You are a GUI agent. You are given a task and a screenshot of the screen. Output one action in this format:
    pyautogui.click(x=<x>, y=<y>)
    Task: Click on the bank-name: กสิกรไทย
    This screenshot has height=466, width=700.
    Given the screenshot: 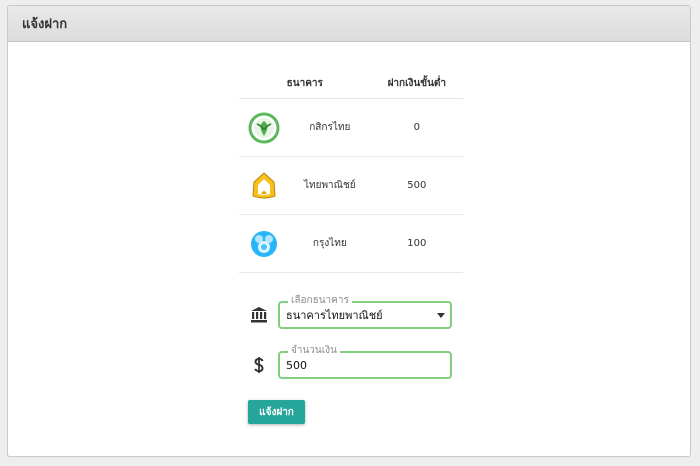 What is the action you would take?
    pyautogui.click(x=330, y=127)
    